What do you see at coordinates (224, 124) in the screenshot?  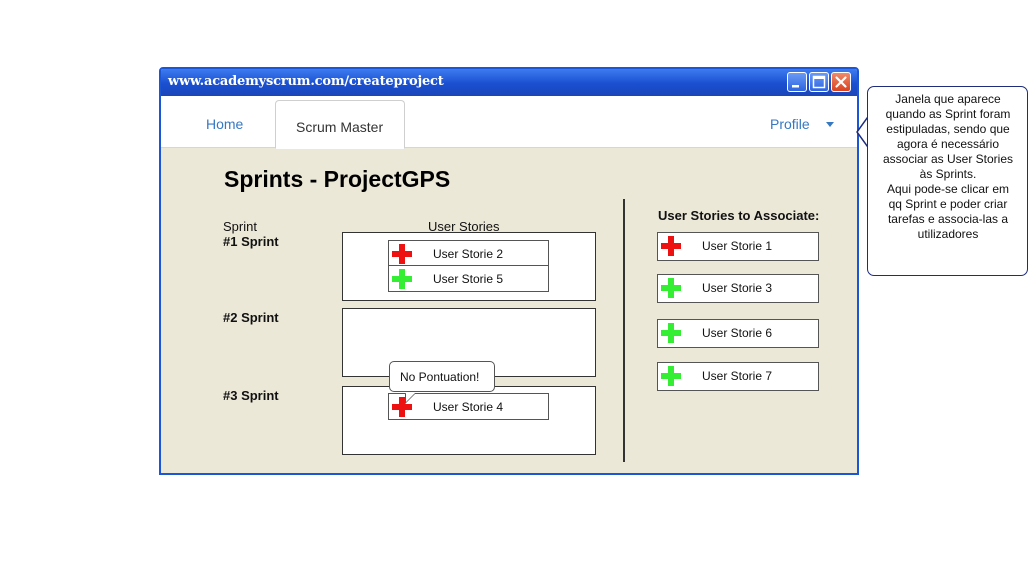 I see `tab-home: Home` at bounding box center [224, 124].